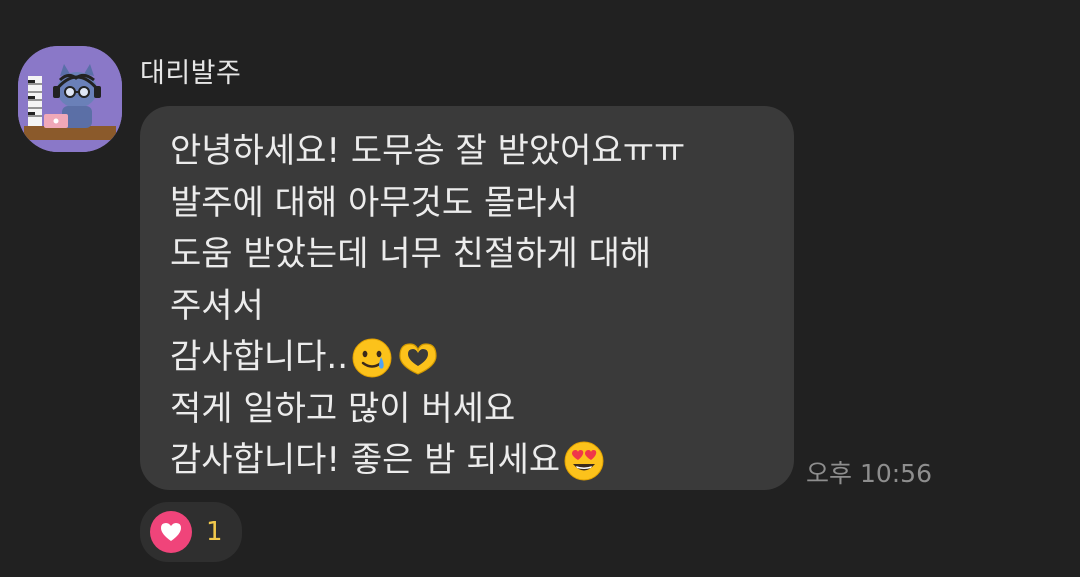  Describe the element at coordinates (217, 305) in the screenshot. I see `message-text: 주셔서` at that location.